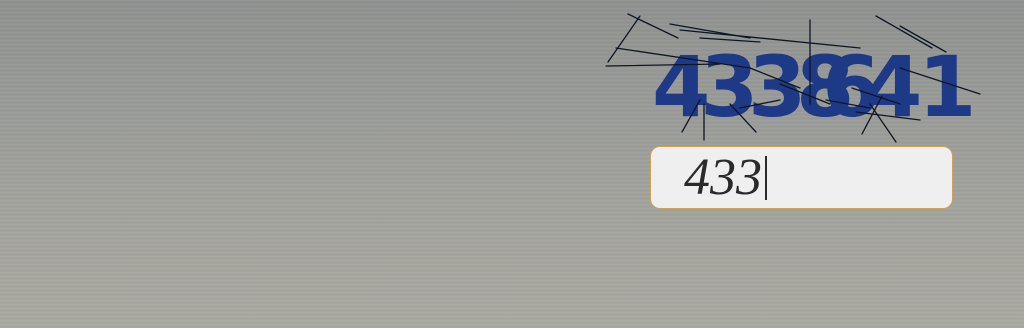 Image resolution: width=1024 pixels, height=328 pixels. I want to click on captcha-answer-input: 433, so click(801, 177).